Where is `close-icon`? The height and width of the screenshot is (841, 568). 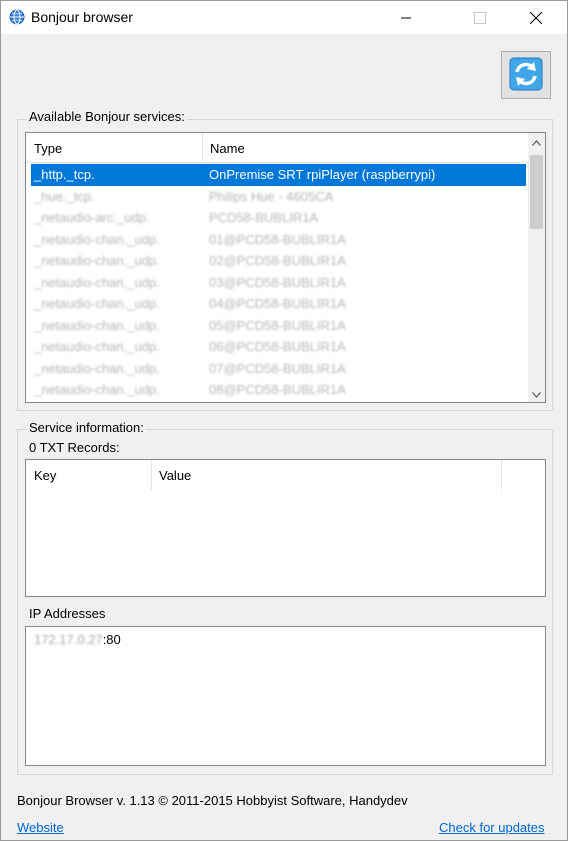 close-icon is located at coordinates (536, 17).